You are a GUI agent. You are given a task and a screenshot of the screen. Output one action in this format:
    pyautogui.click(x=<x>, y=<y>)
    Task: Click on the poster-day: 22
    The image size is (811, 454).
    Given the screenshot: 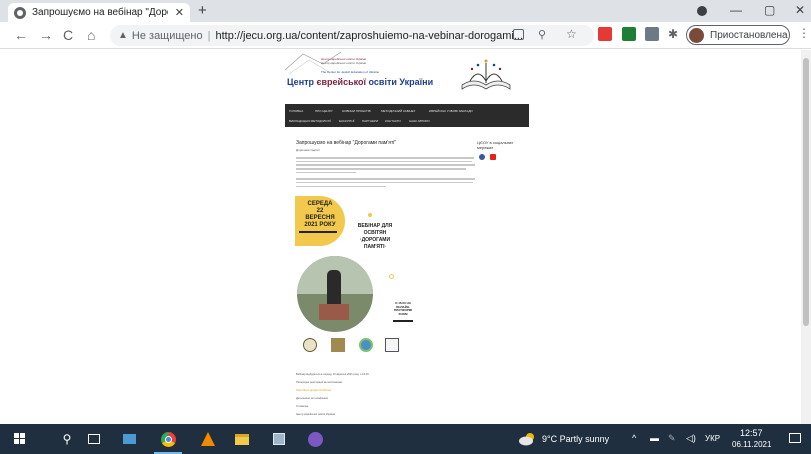 What is the action you would take?
    pyautogui.click(x=320, y=211)
    